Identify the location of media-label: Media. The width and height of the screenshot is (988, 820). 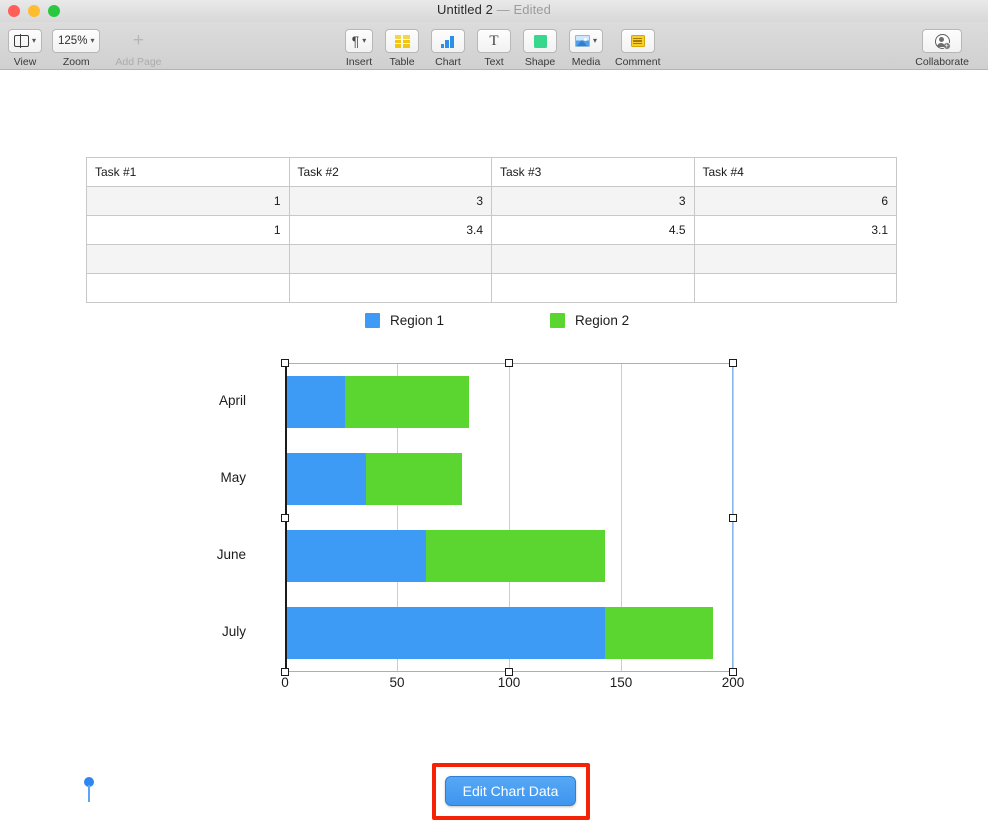
(586, 62).